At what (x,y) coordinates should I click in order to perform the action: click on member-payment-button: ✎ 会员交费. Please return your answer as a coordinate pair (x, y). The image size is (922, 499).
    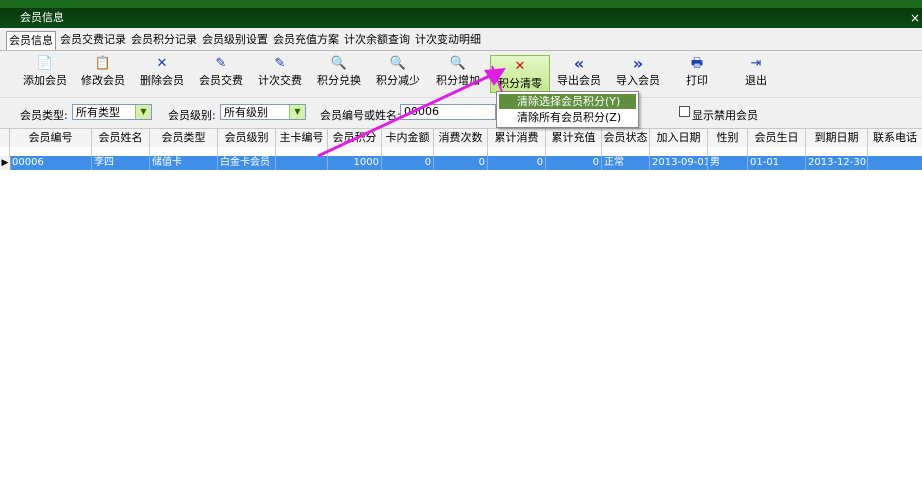
    Looking at the image, I should click on (221, 74).